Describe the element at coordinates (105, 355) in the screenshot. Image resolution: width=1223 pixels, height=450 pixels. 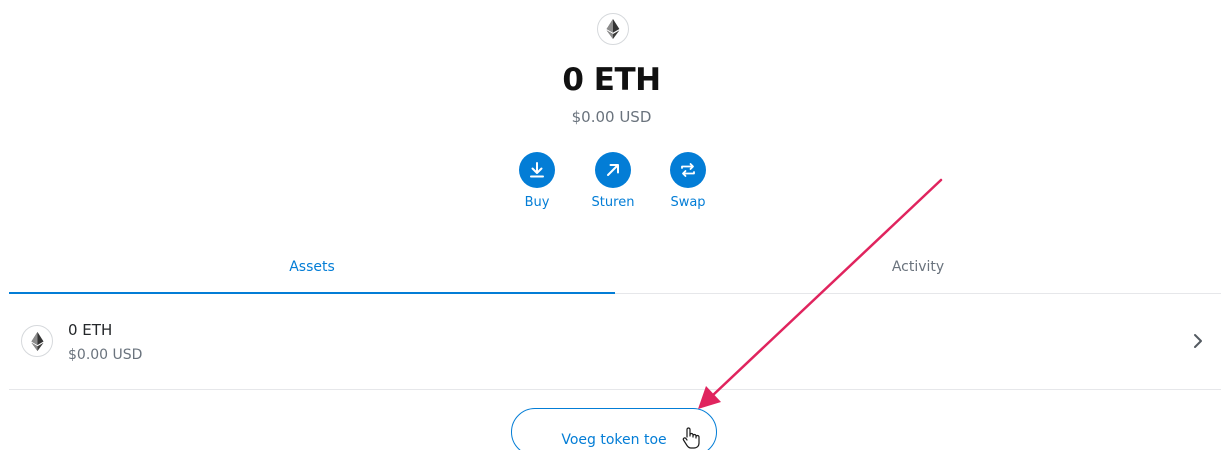
I see `asset-fiat: $0.00 USD` at that location.